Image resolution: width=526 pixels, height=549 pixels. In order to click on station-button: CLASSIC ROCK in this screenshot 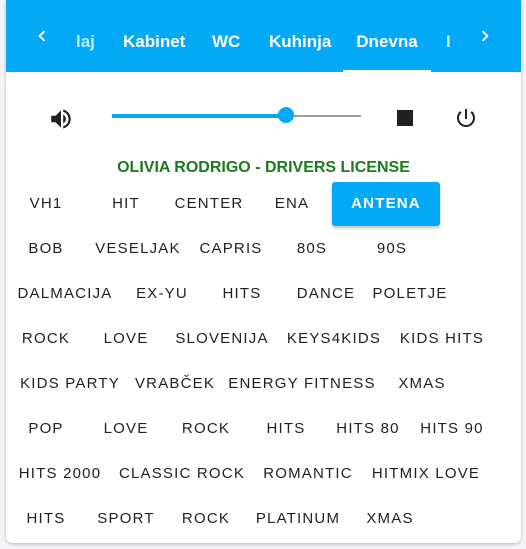, I will do `click(182, 474)`.